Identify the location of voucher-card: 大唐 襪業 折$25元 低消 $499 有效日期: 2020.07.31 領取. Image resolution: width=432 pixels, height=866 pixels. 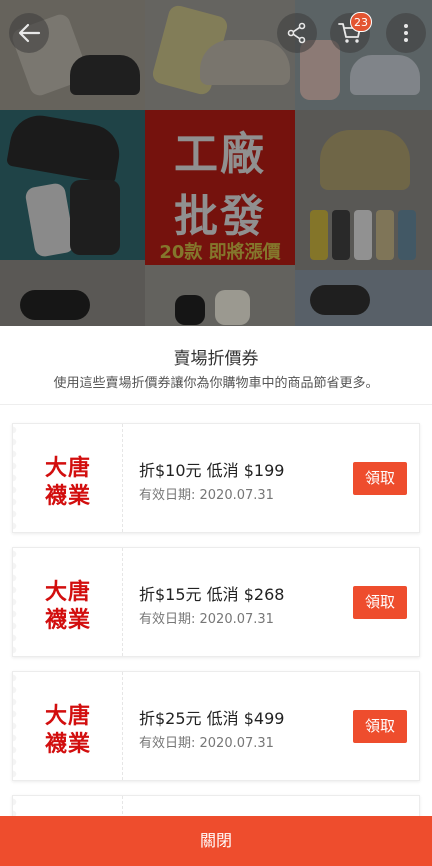
(216, 726).